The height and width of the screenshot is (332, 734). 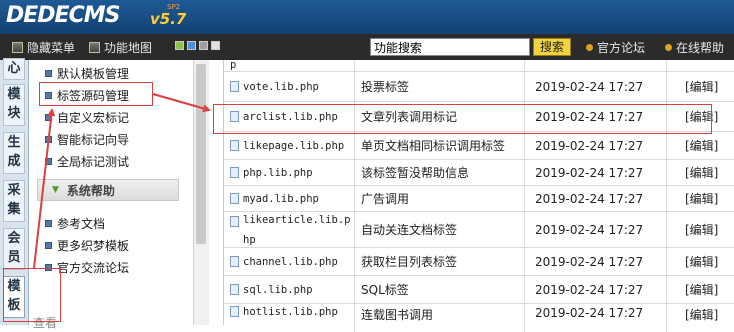 I want to click on arrow-to-menu, so click(x=44, y=188).